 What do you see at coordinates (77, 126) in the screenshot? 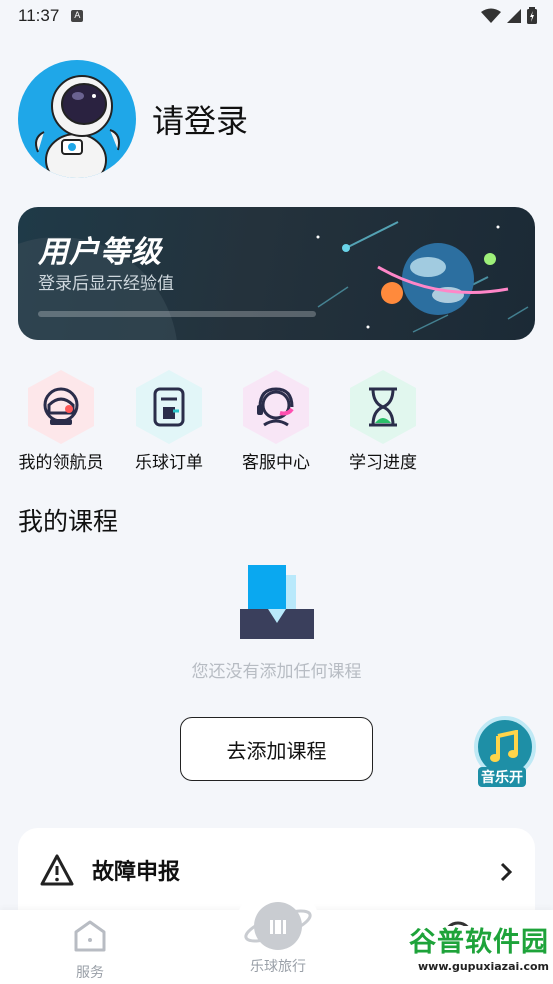
I see `astronaut-avatar-icon` at bounding box center [77, 126].